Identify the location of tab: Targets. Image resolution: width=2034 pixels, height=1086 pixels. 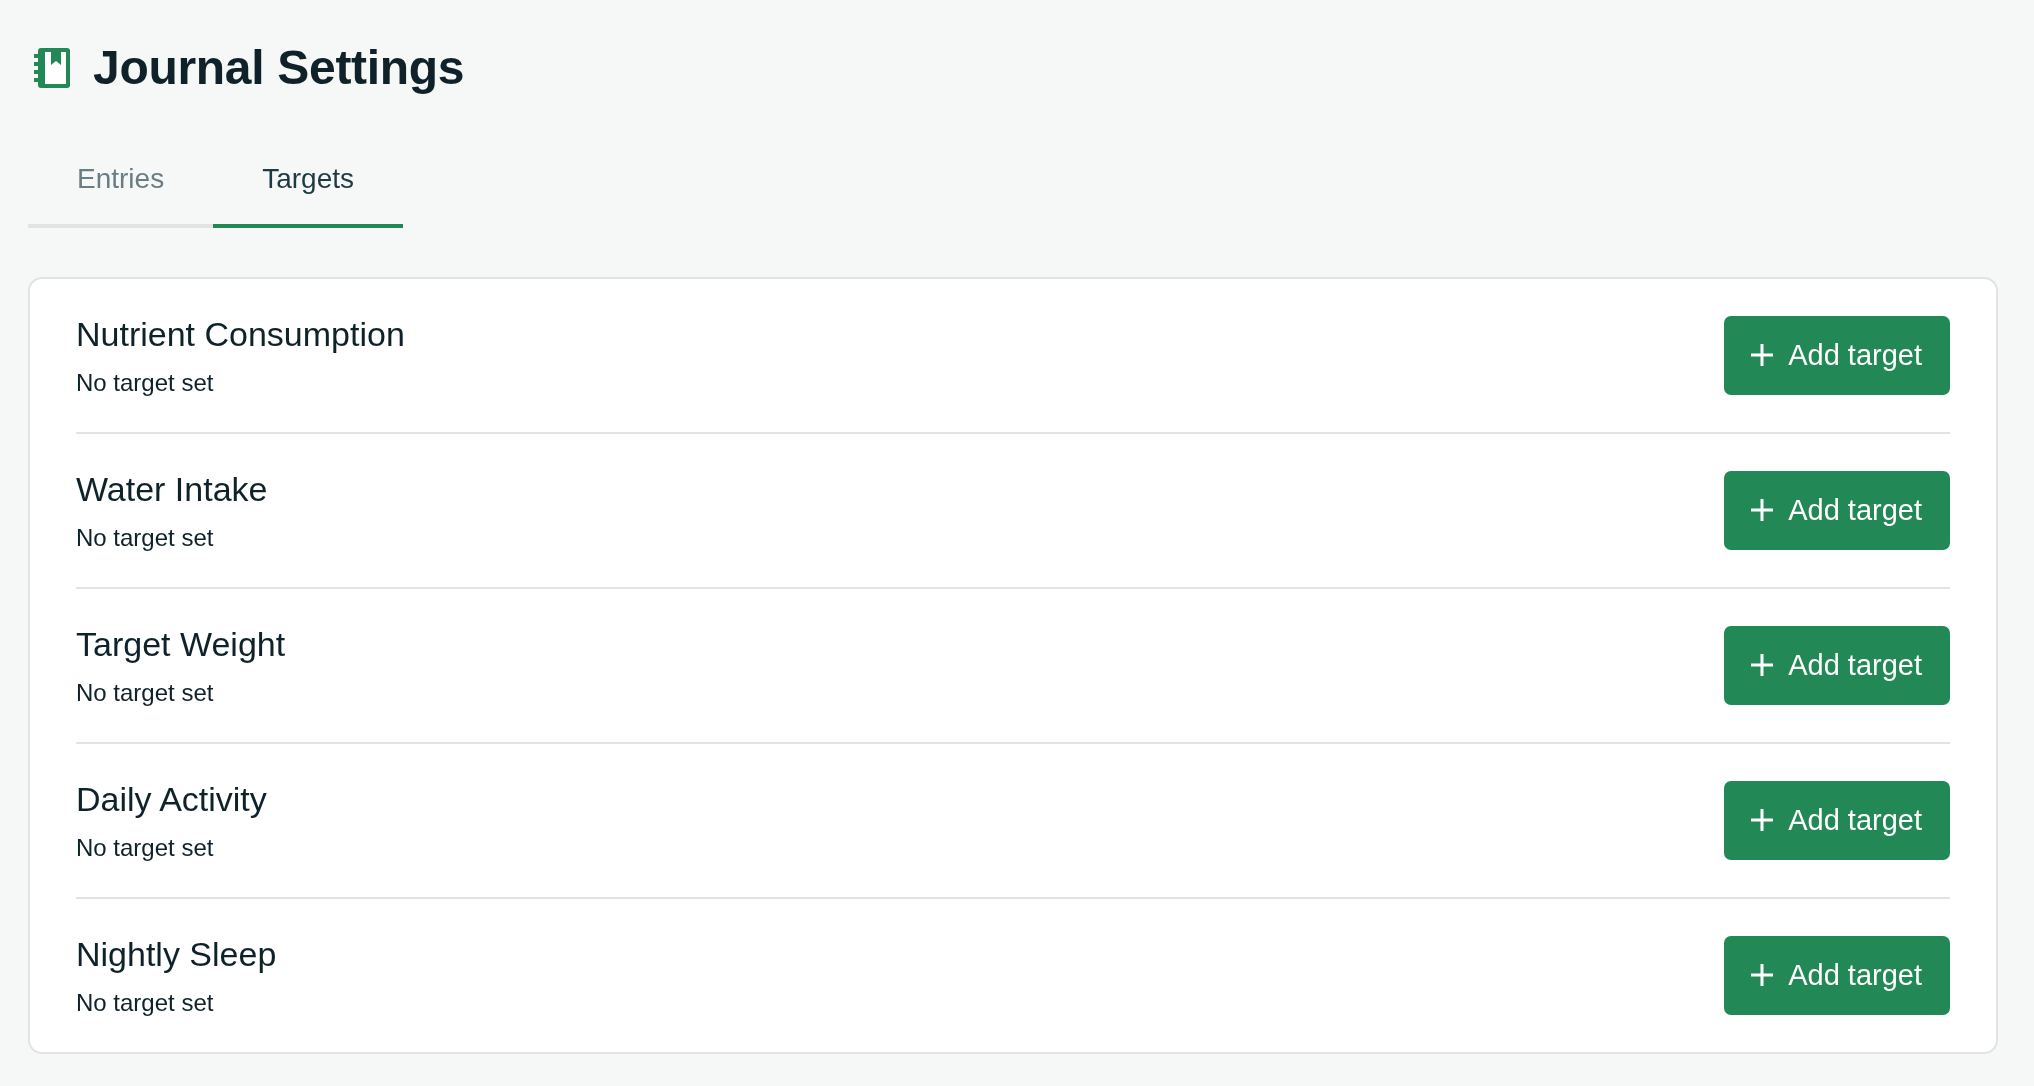
(308, 187).